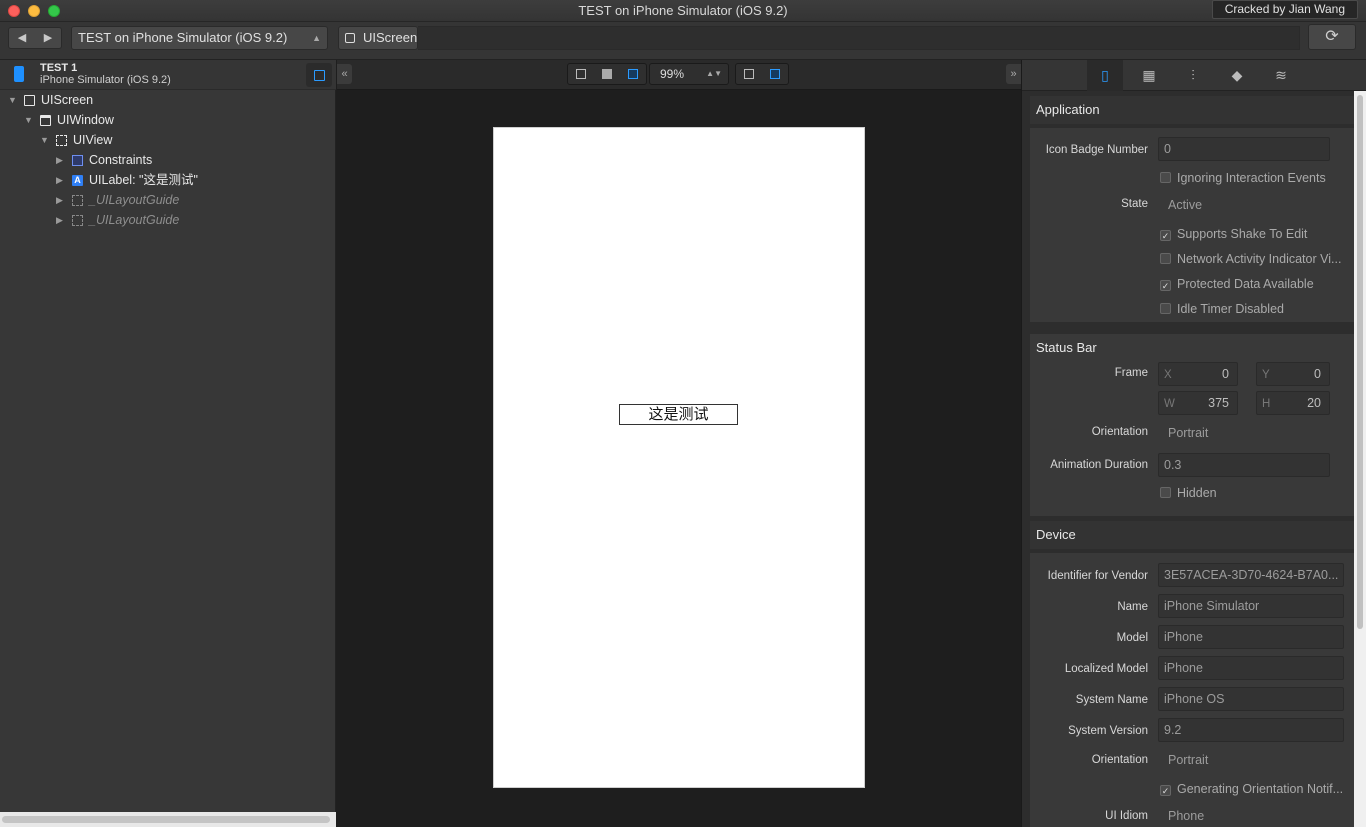 Image resolution: width=1366 pixels, height=827 pixels. I want to click on h-prefix: H, so click(1266, 404).